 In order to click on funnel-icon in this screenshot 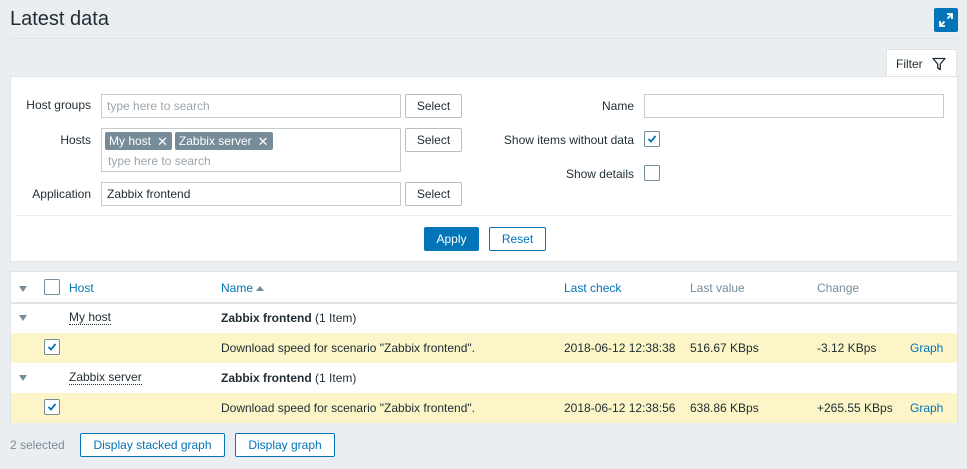, I will do `click(939, 63)`.